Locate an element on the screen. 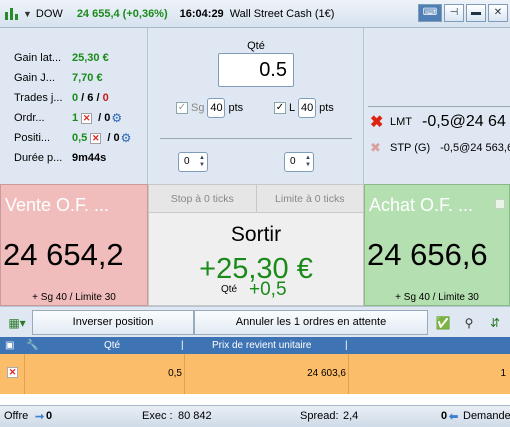 The width and height of the screenshot is (510, 427). info-row-latent-gain: Gain lat... 25,30 € is located at coordinates (80, 58).